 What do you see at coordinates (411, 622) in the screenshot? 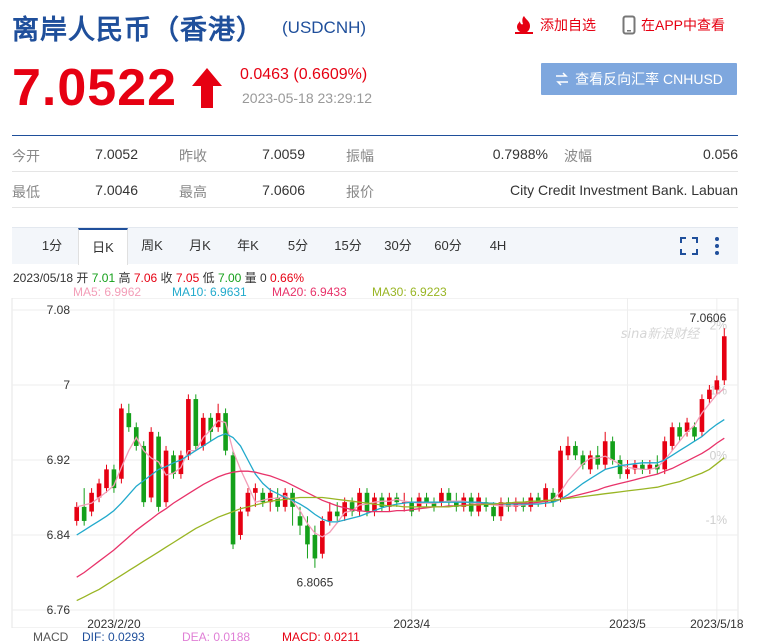
I see `x-tick-label: 2023/4` at bounding box center [411, 622].